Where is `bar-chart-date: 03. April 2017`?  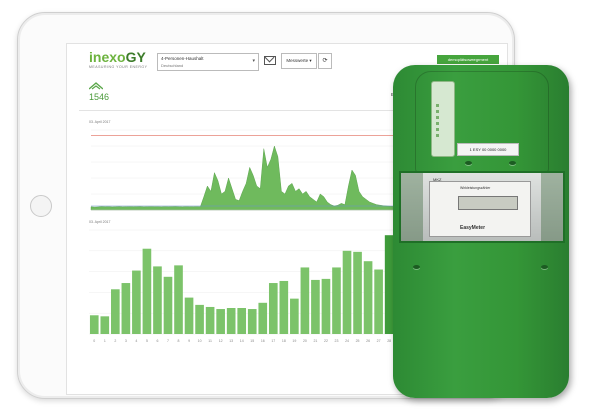 bar-chart-date: 03. April 2017 is located at coordinates (100, 222).